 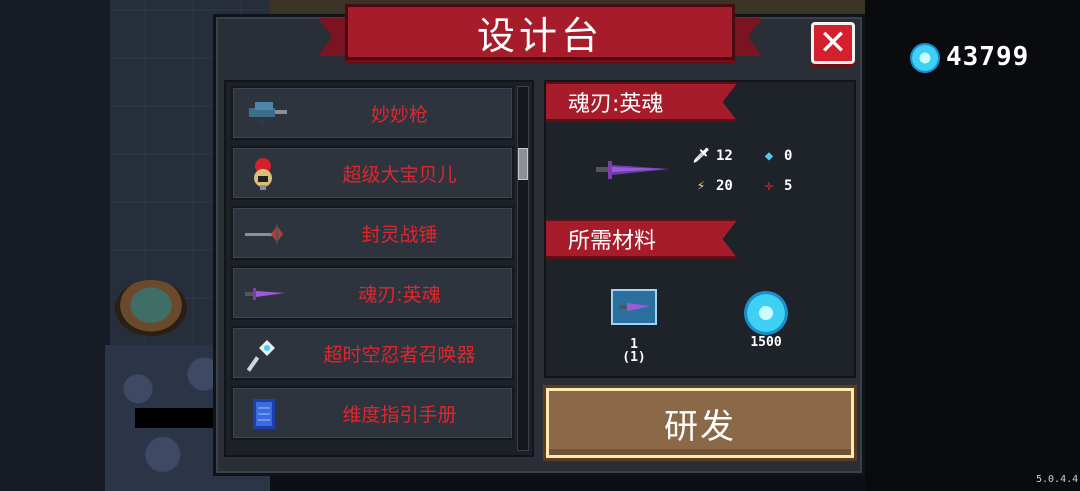 What do you see at coordinates (724, 186) in the screenshot?
I see `crit-value: 20` at bounding box center [724, 186].